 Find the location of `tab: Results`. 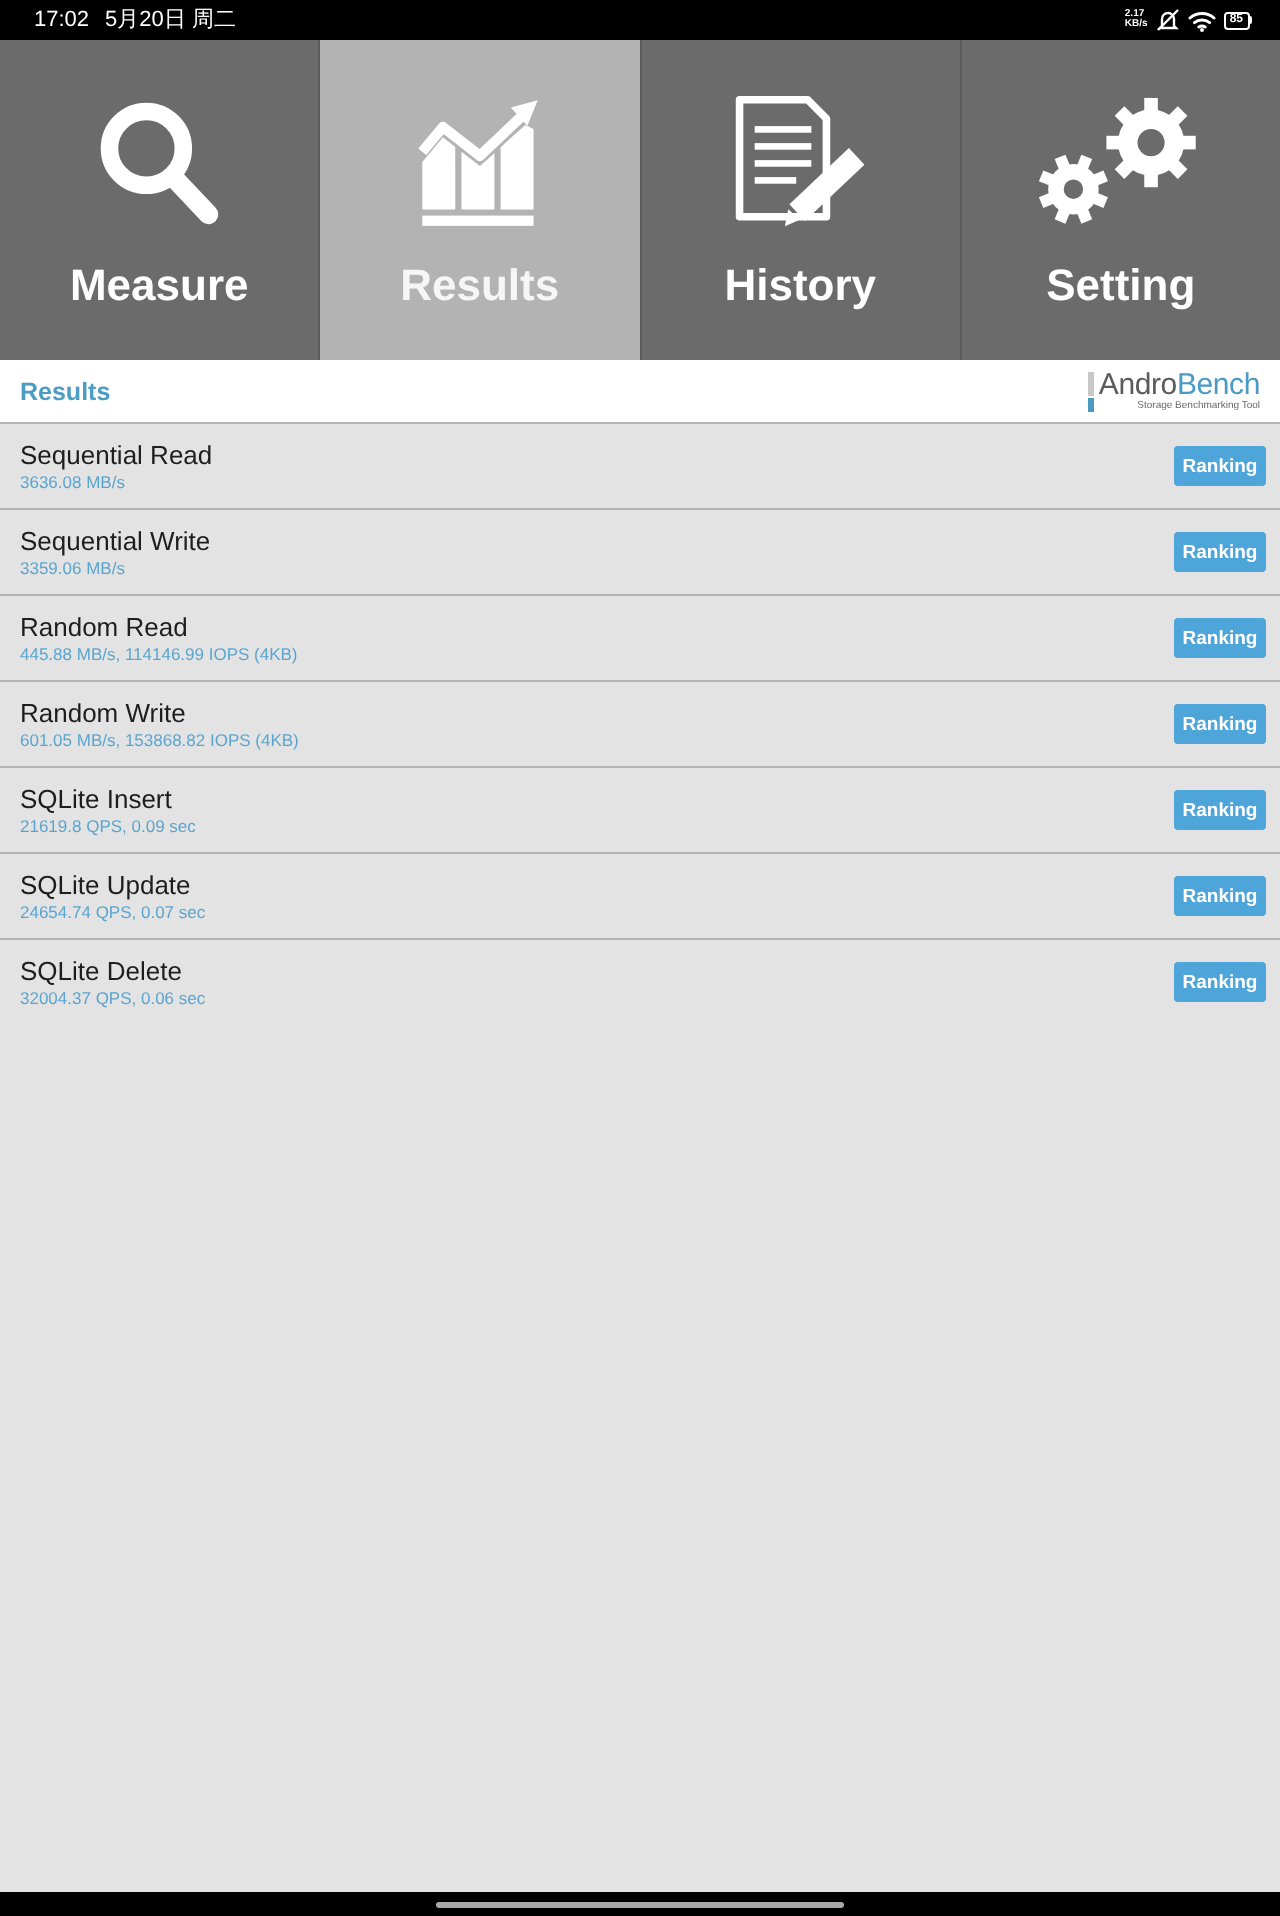

tab: Results is located at coordinates (479, 200).